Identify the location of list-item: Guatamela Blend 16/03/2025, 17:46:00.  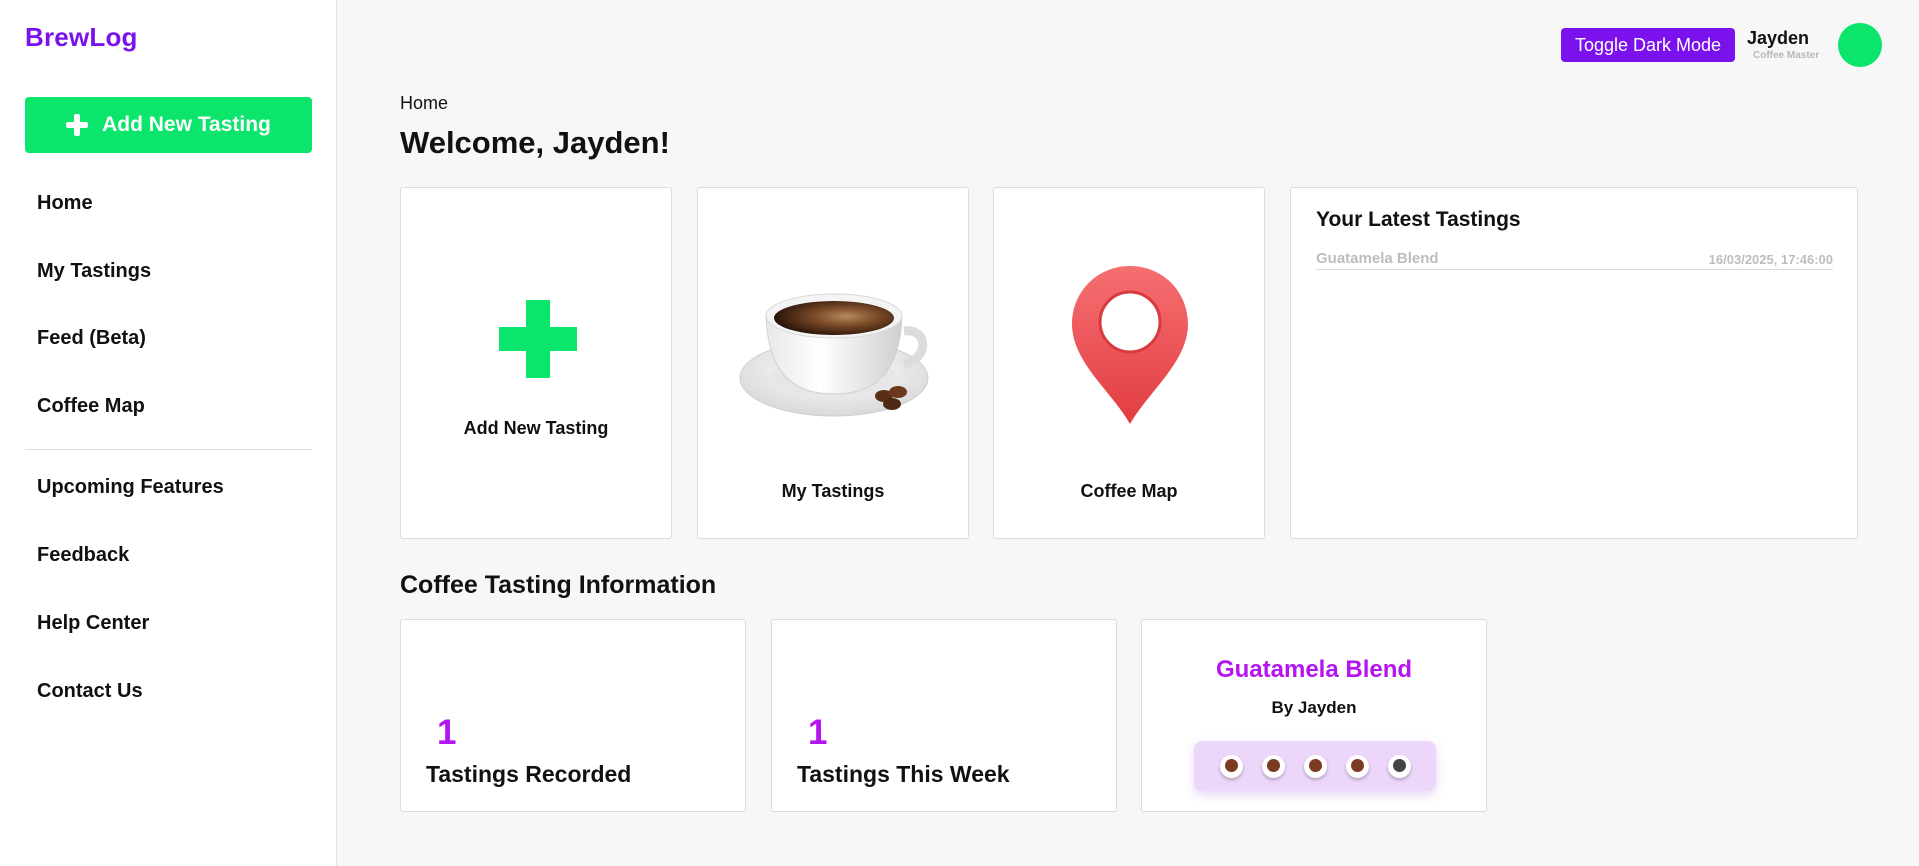
(1574, 260).